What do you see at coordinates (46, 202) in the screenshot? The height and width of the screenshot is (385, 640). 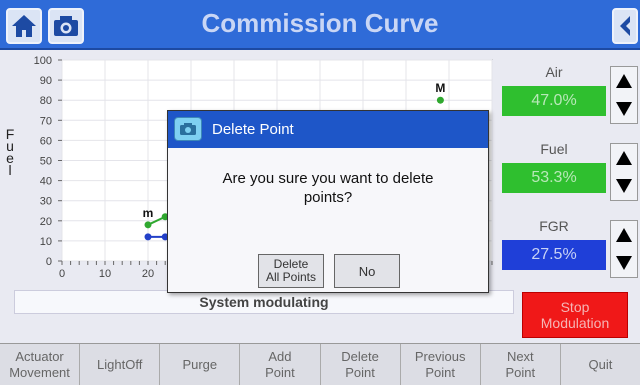 I see `y-tick-label: 30` at bounding box center [46, 202].